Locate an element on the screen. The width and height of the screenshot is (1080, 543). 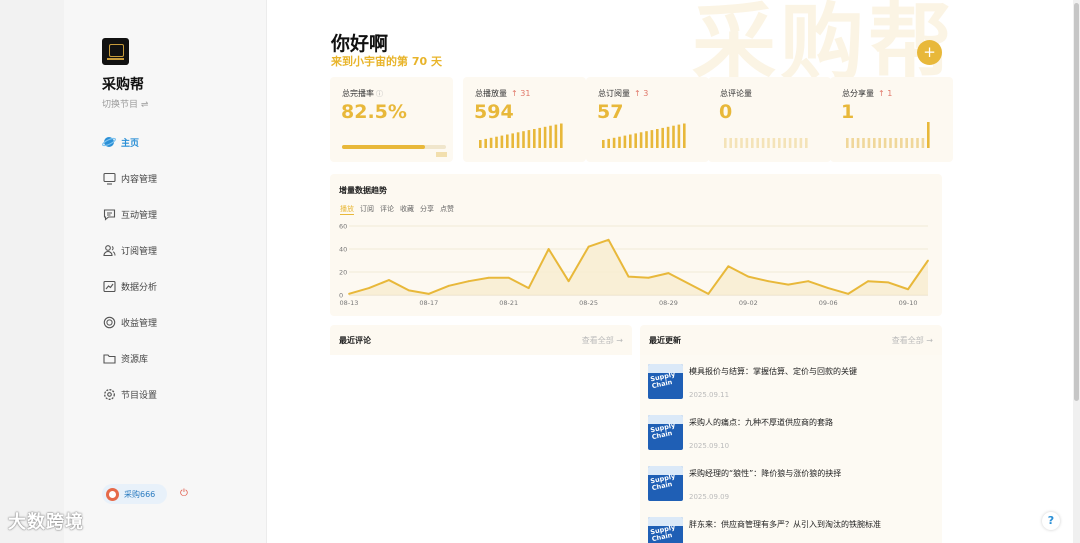
info-icon: ⓘ is located at coordinates (379, 94).